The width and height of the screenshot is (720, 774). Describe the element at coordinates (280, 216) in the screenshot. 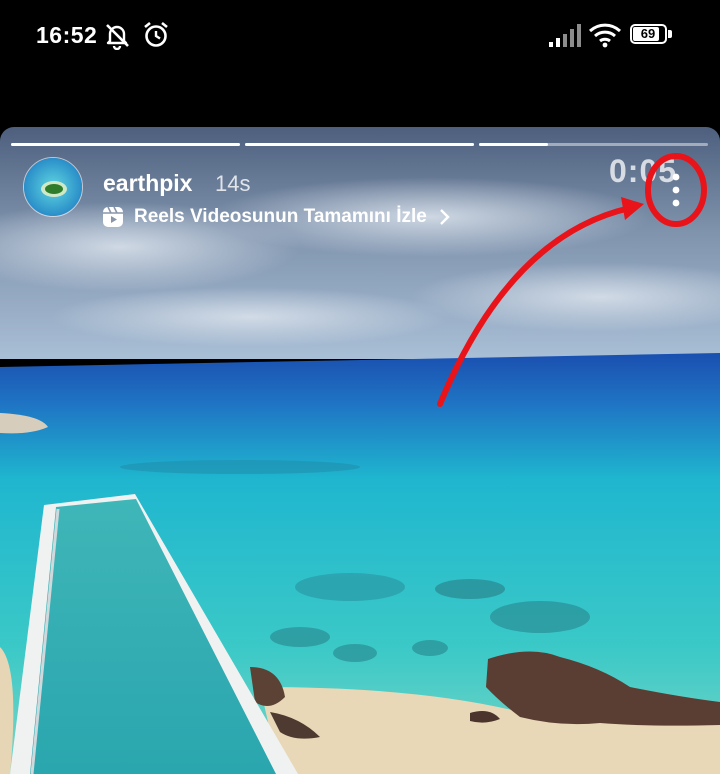

I see `reels-link-label: Reels Videosunun Tamamını İzle` at that location.